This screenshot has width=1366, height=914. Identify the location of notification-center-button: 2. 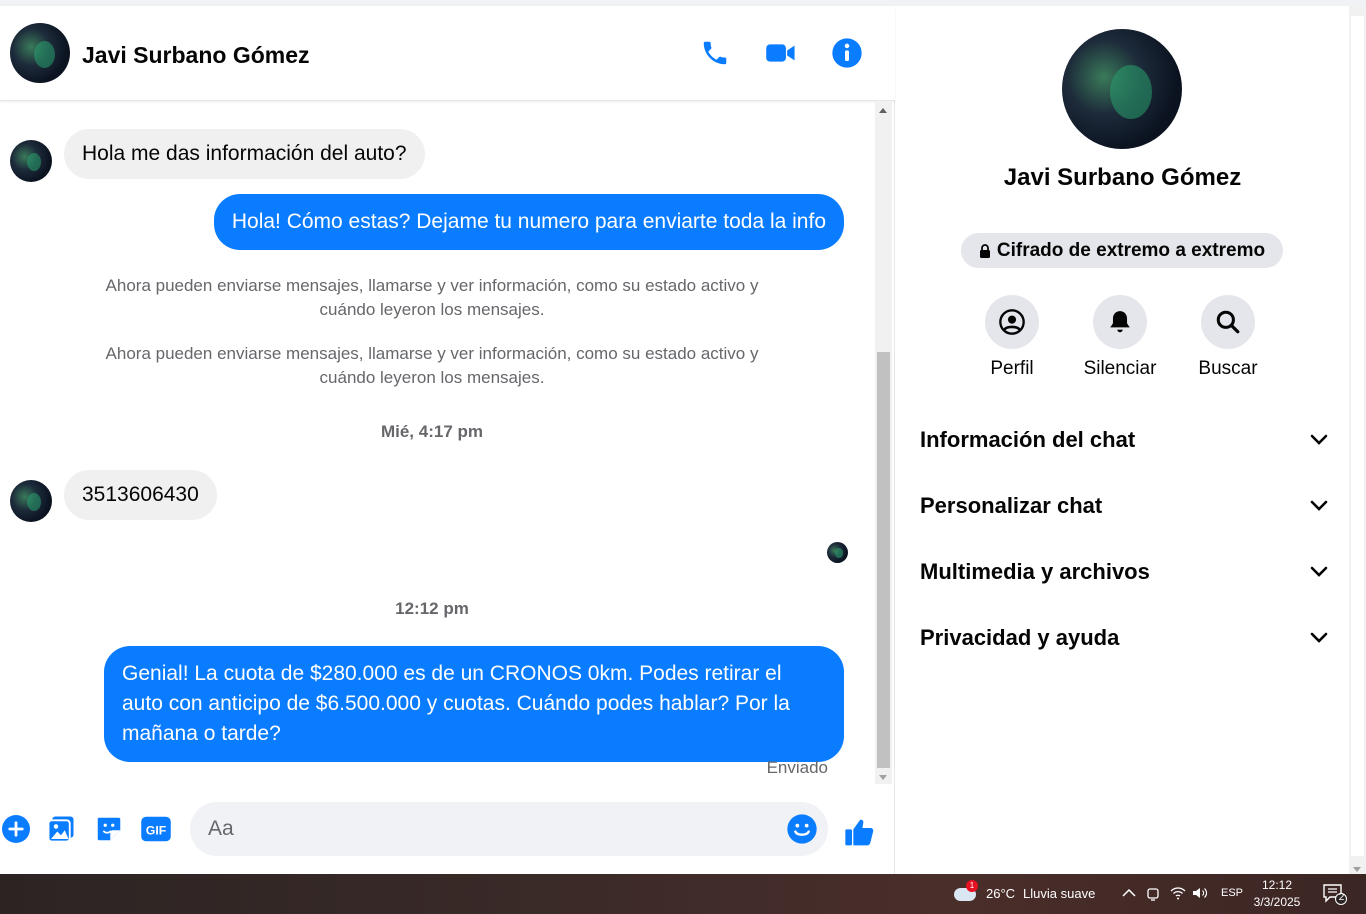
(1335, 894).